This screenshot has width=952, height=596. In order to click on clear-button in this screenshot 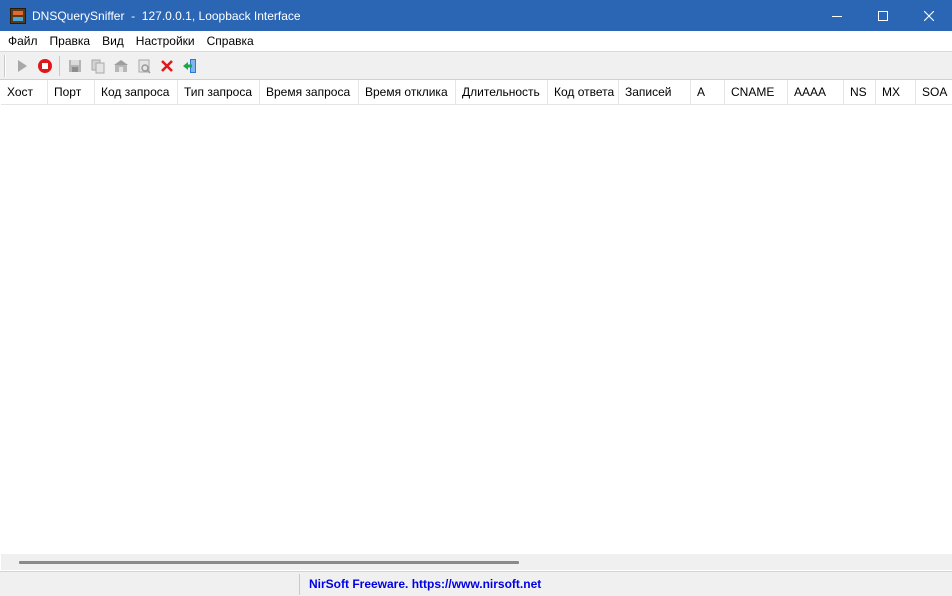, I will do `click(166, 65)`.